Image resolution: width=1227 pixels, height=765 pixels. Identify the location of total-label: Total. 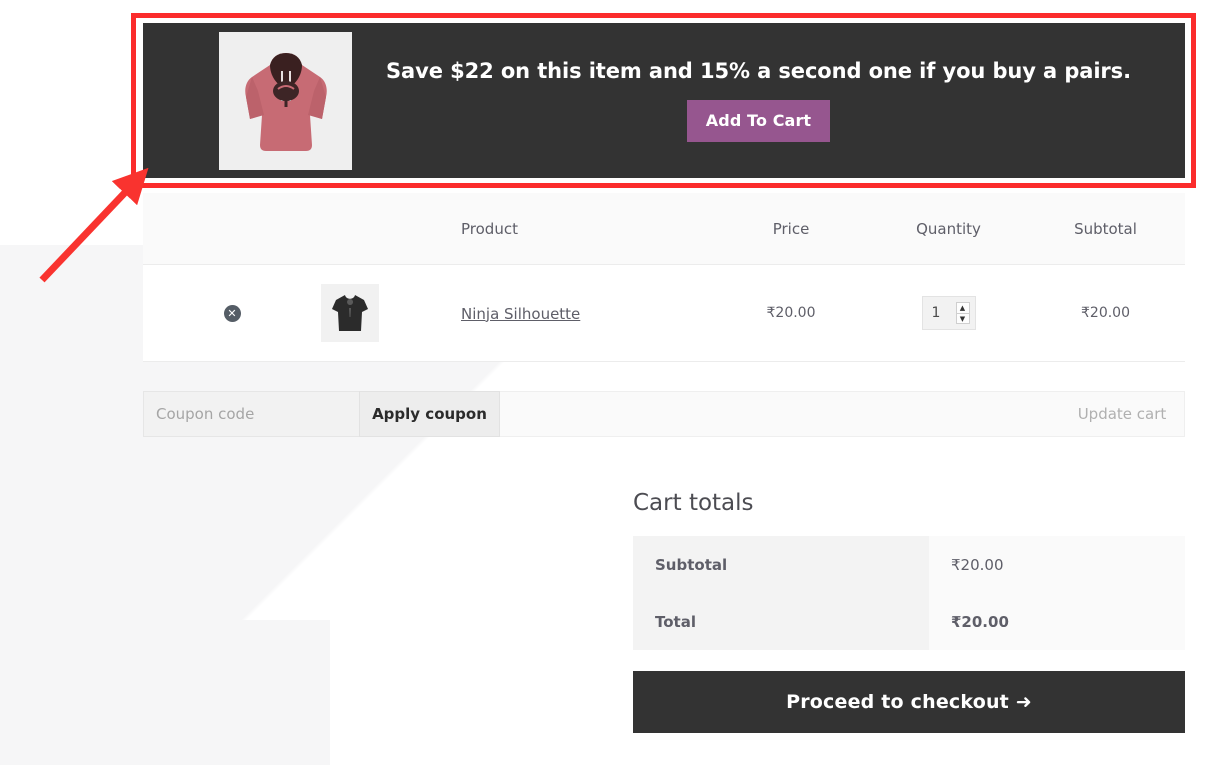
(781, 621).